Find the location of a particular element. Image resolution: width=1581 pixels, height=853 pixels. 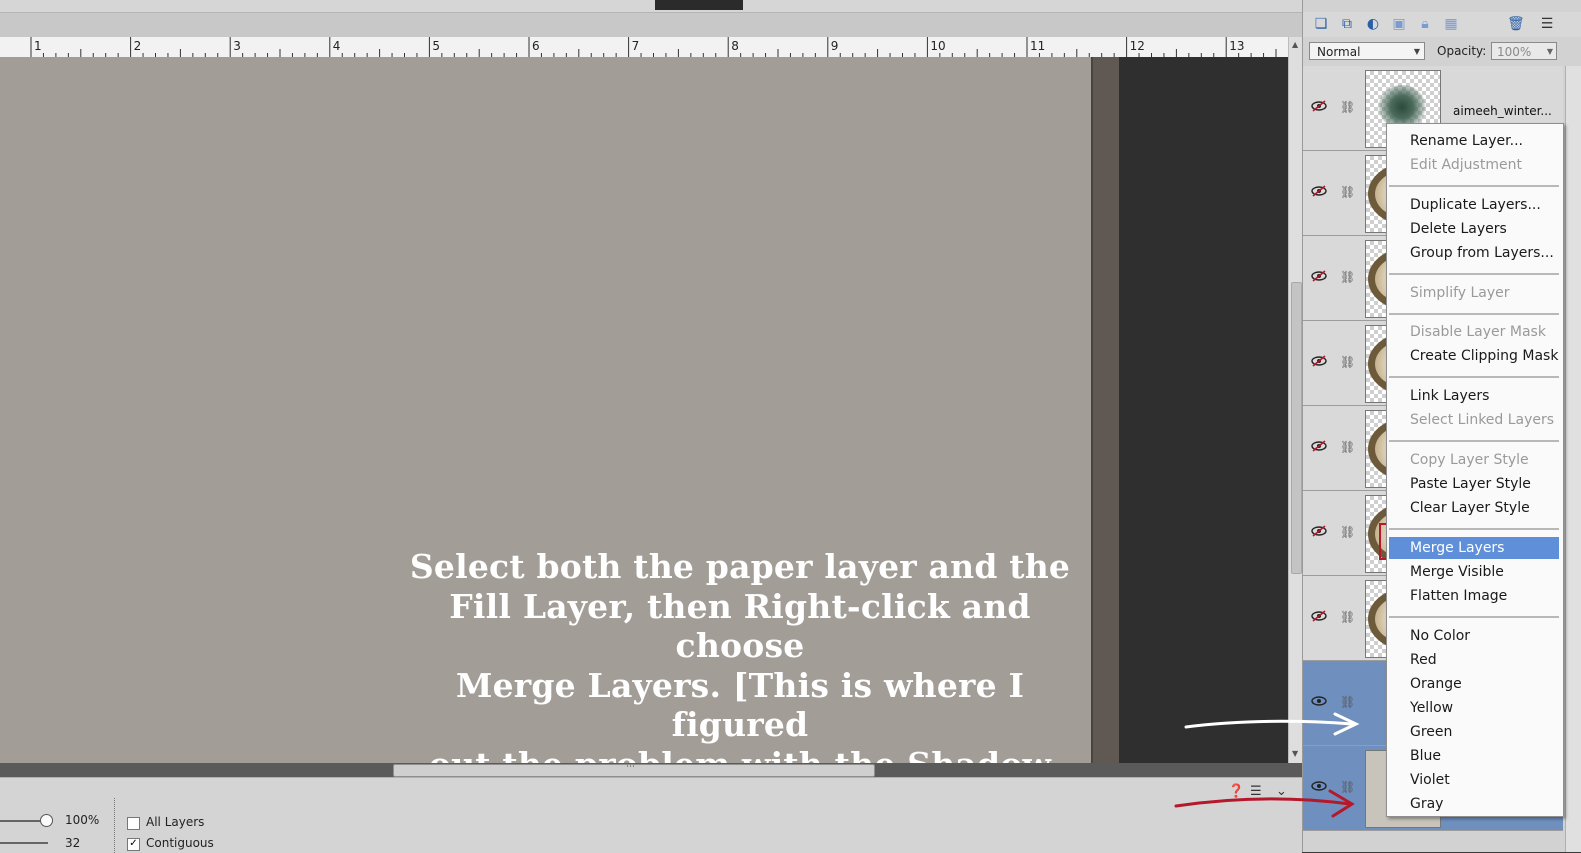

ruler-number: 3 is located at coordinates (237, 46).